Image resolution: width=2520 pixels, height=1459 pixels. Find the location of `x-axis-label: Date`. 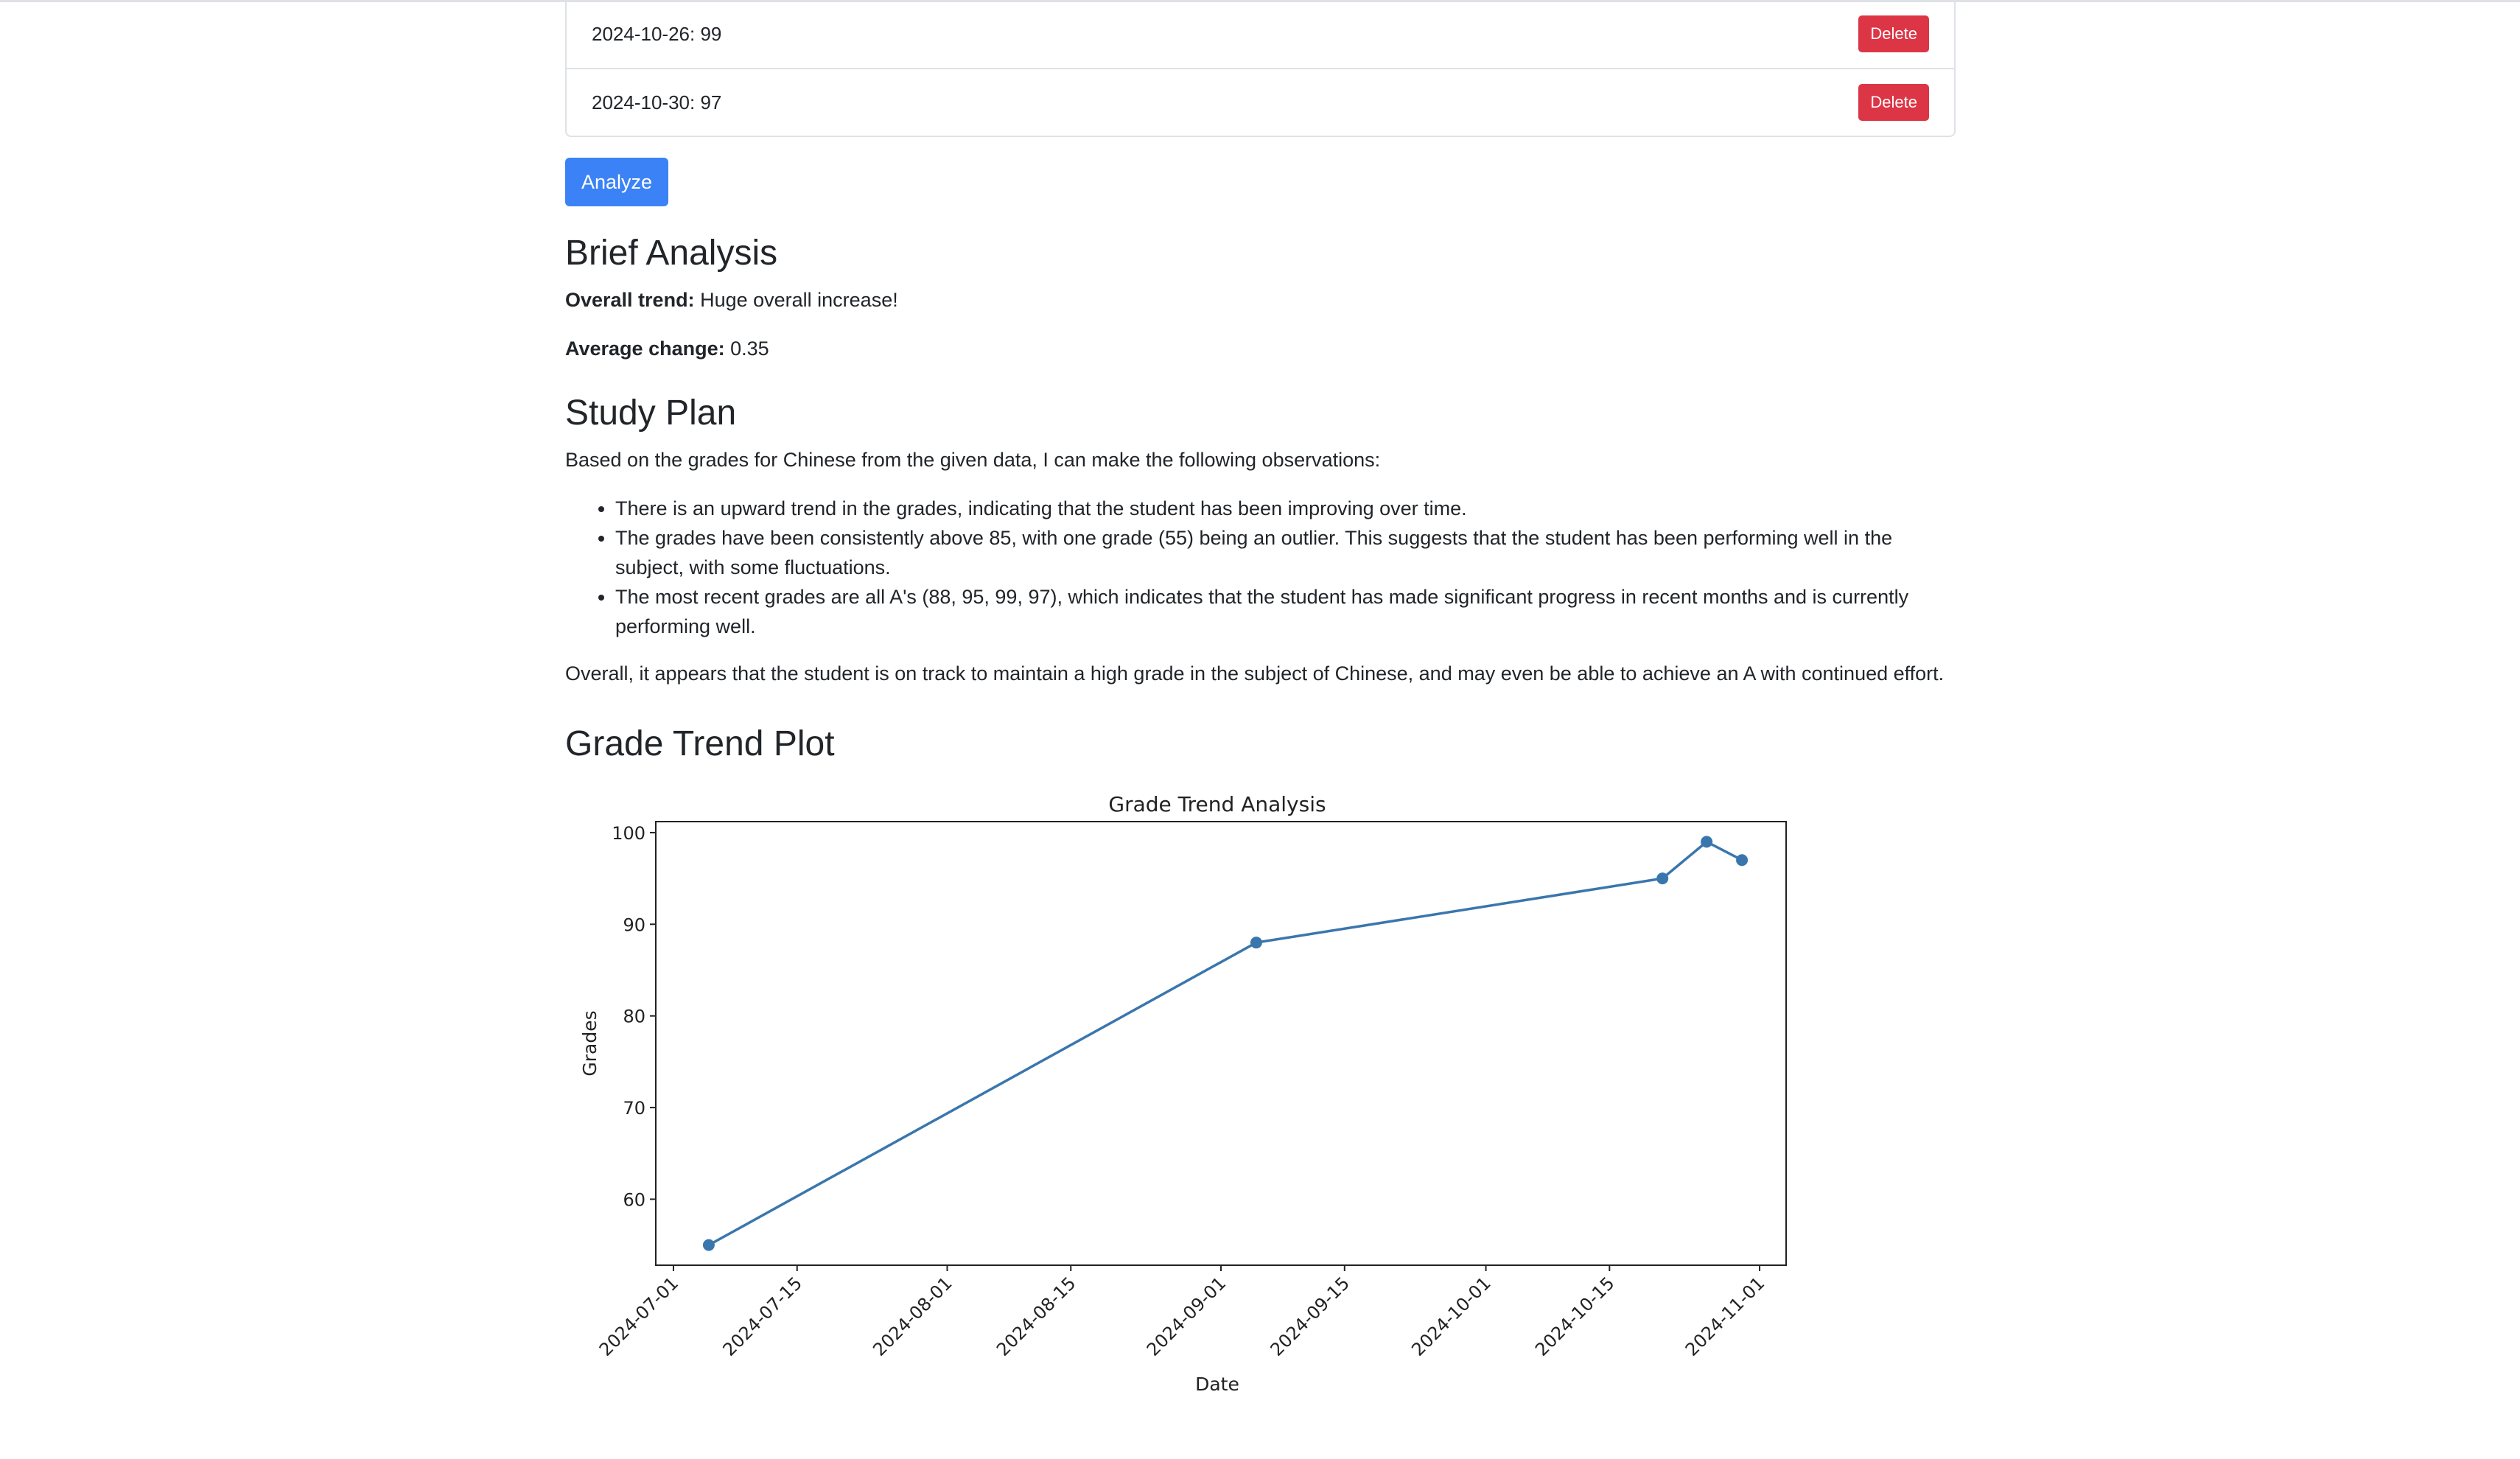

x-axis-label: Date is located at coordinates (1217, 1384).